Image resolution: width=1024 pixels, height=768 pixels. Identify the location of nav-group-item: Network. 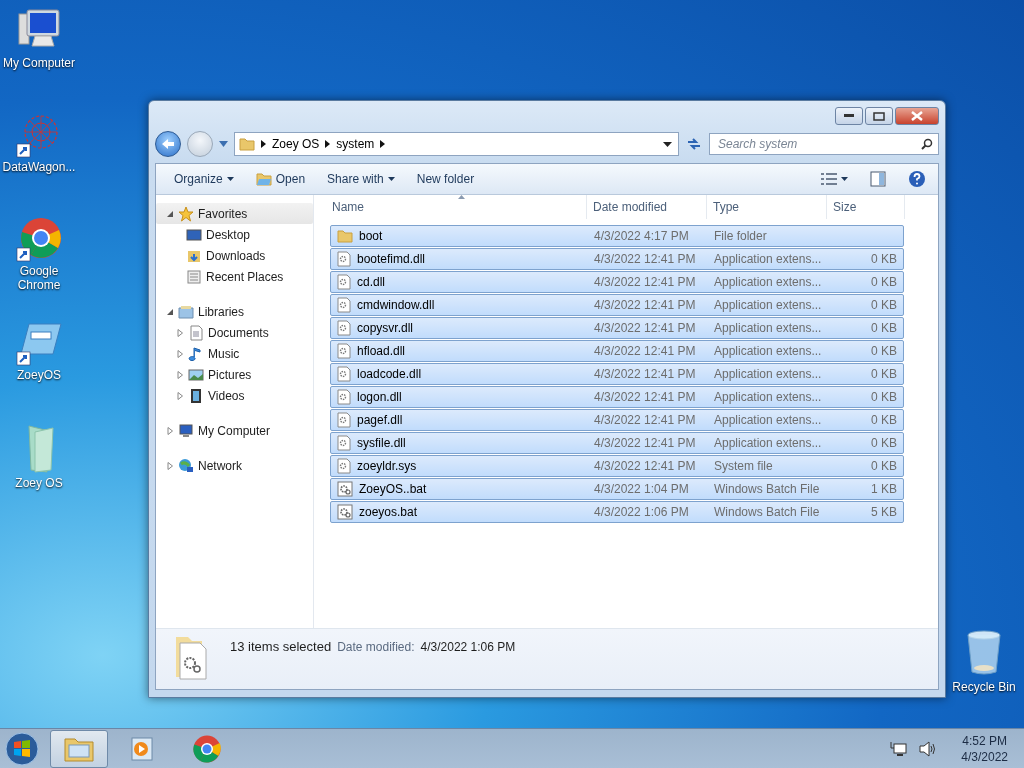
(234, 465).